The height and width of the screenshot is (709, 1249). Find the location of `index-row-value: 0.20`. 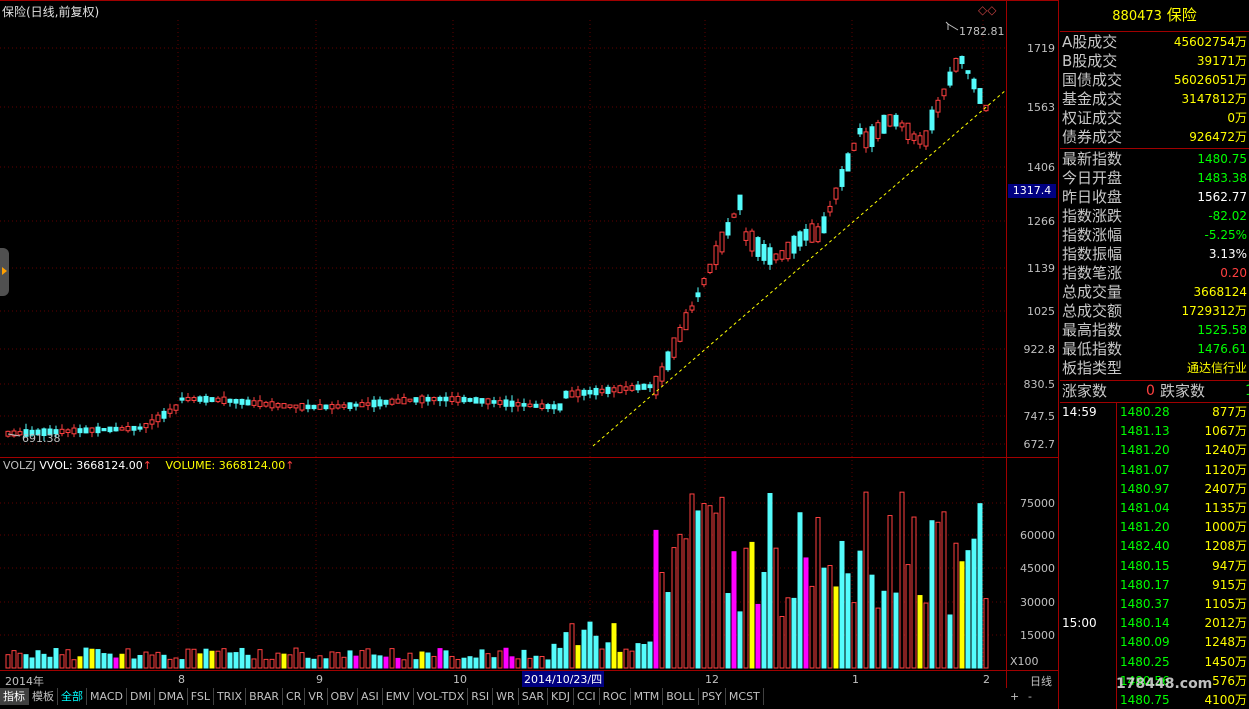

index-row-value: 0.20 is located at coordinates (1233, 273).